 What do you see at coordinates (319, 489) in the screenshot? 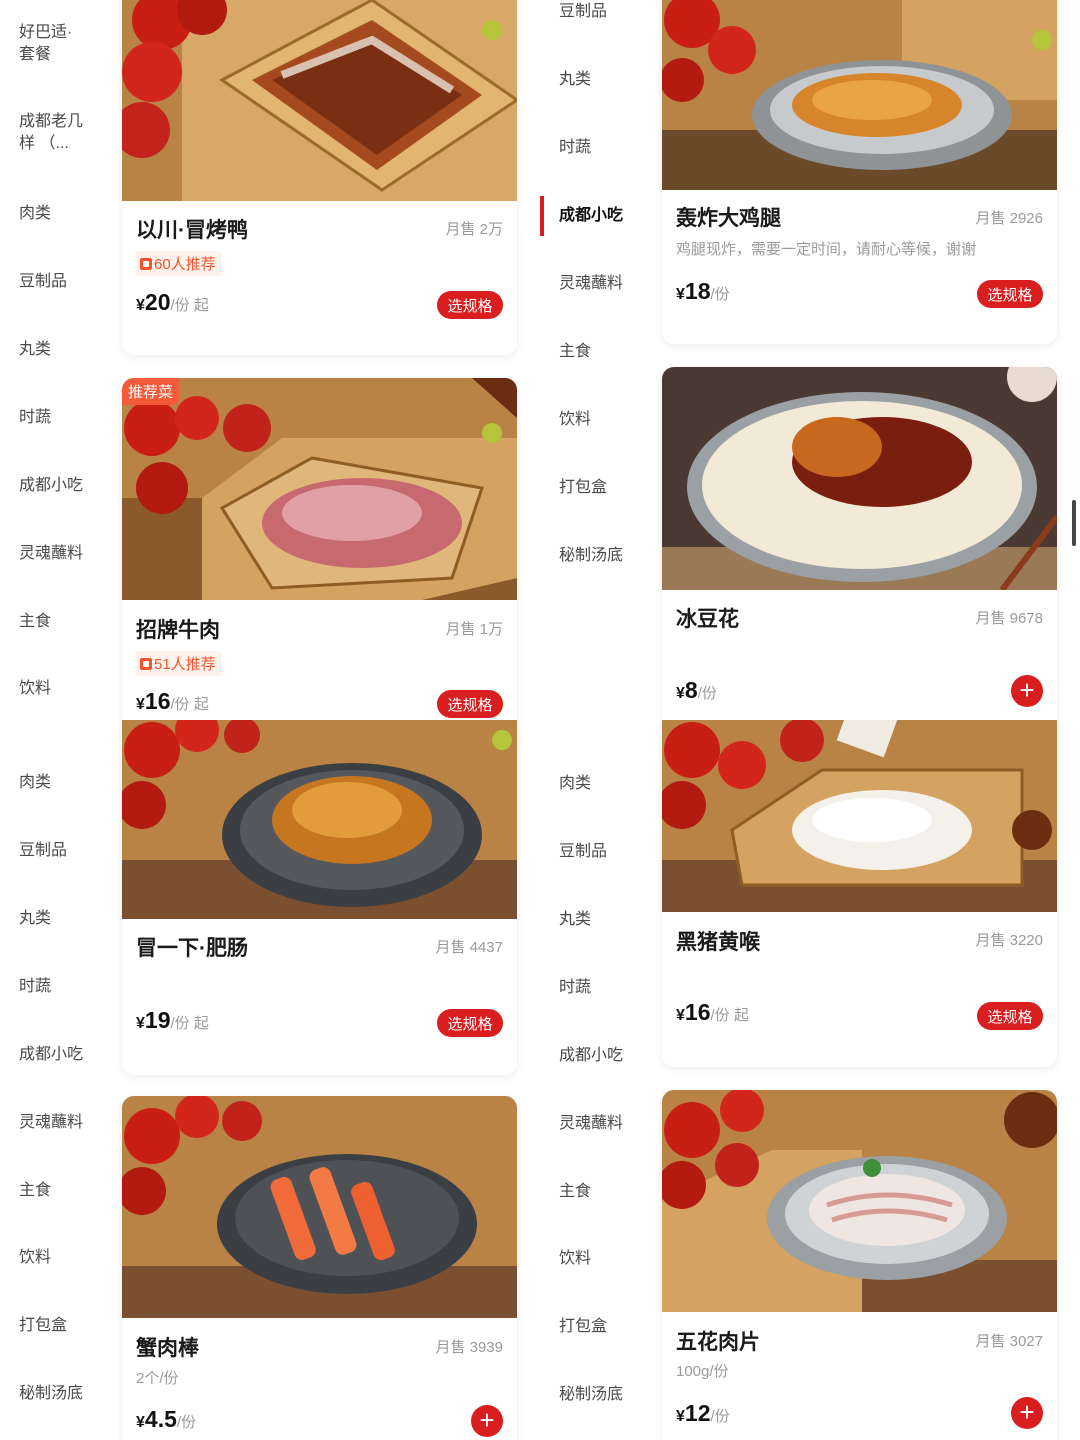
I see `dish-photo-beef` at bounding box center [319, 489].